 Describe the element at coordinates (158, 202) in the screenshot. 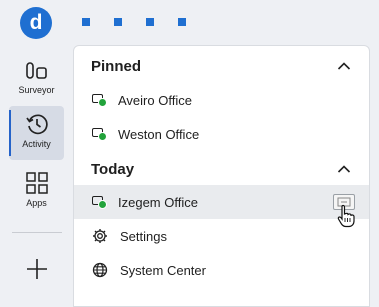

I see `list-item-label: Izegem Office` at that location.